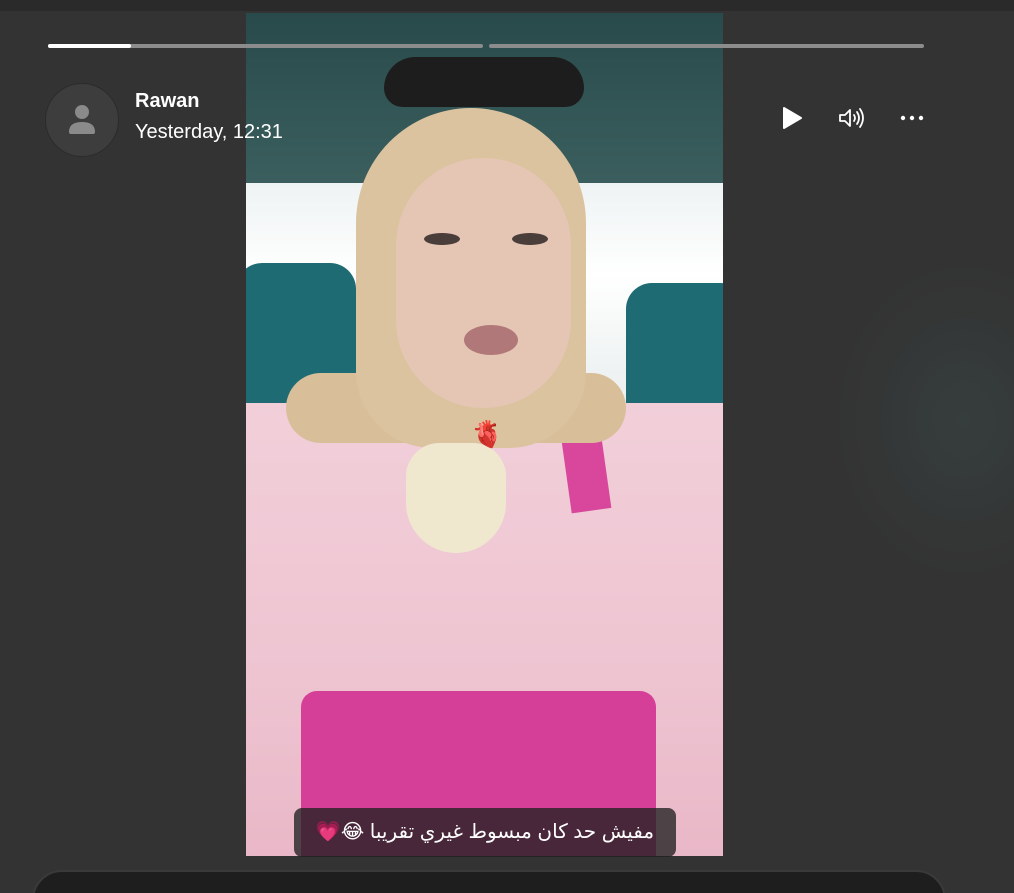  I want to click on volume-icon, so click(851, 118).